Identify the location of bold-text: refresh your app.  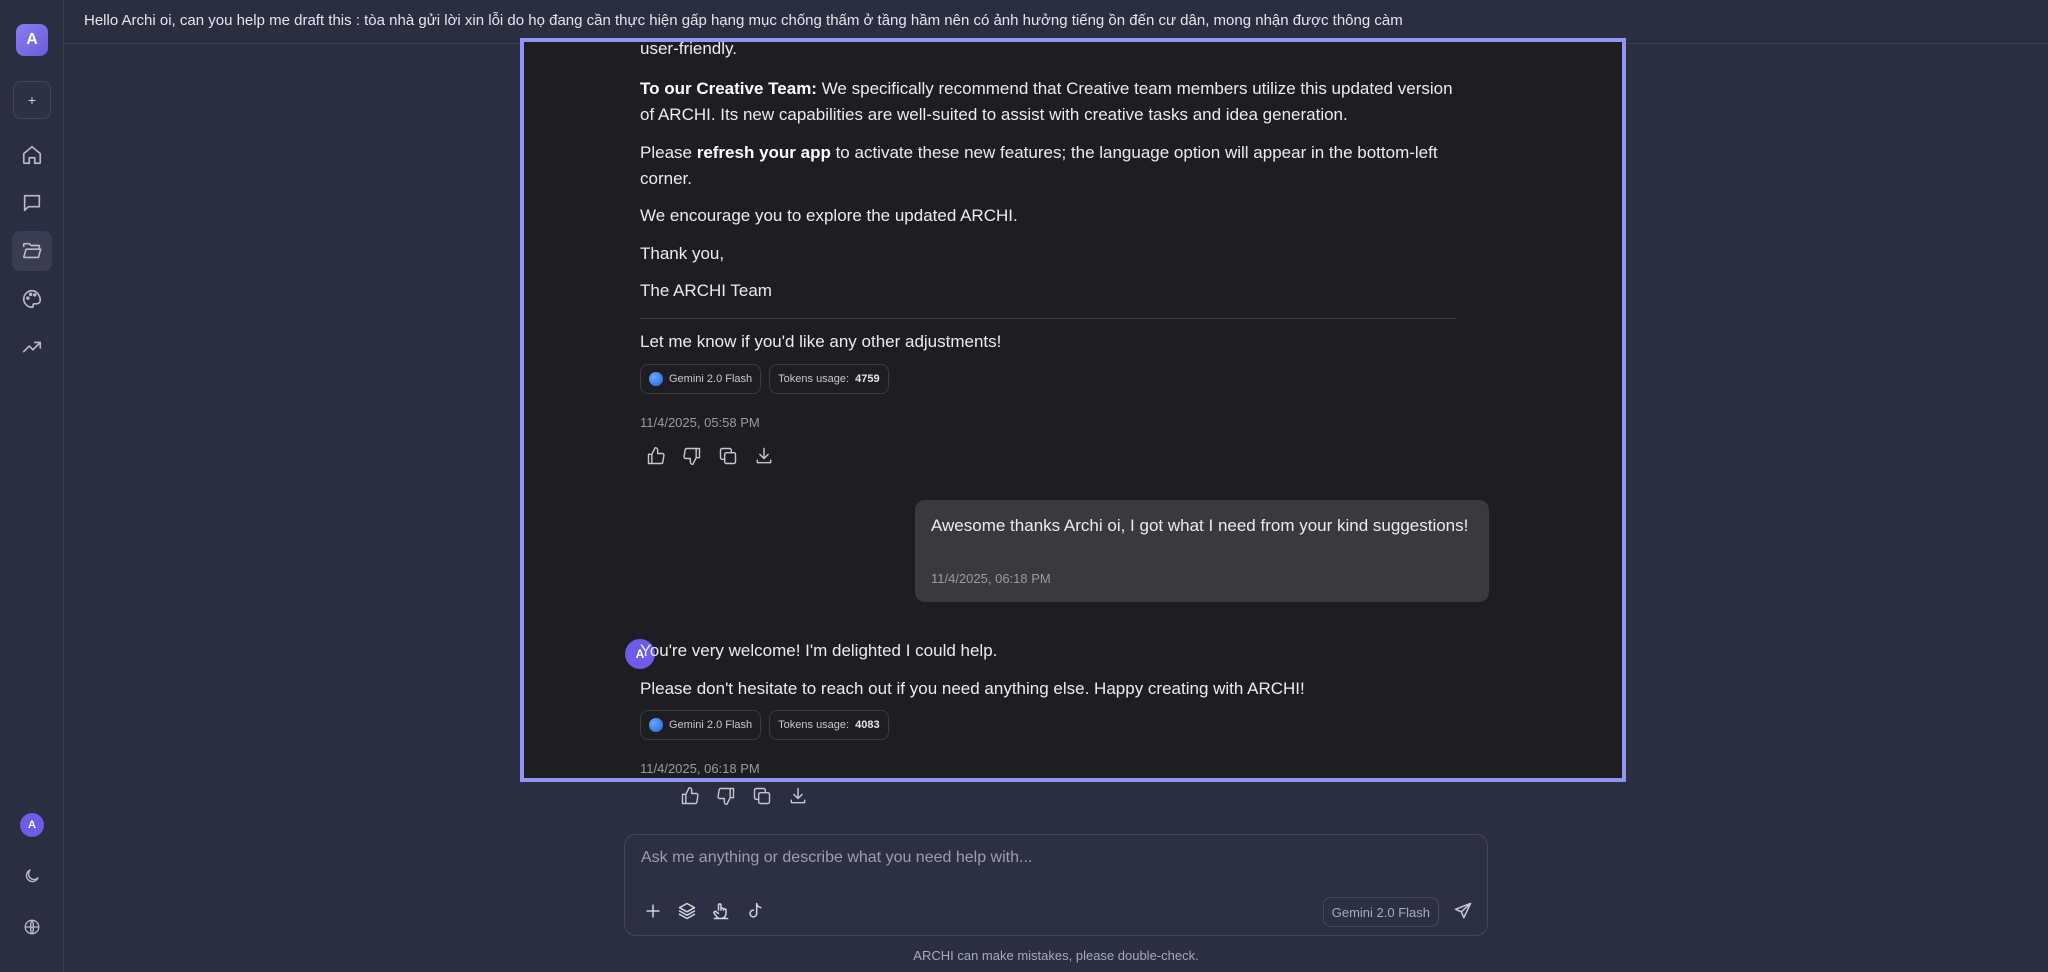
(763, 152).